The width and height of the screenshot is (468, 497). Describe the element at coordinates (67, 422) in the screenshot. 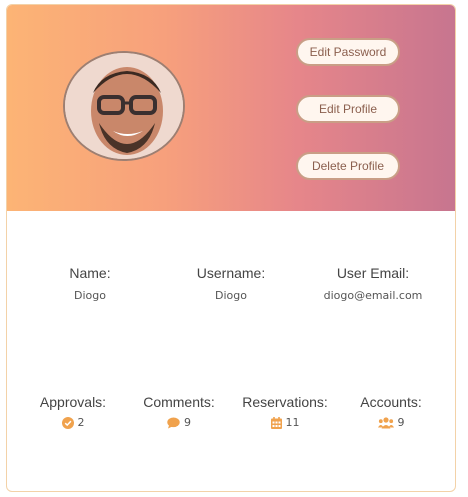

I see `check-circle-icon` at that location.